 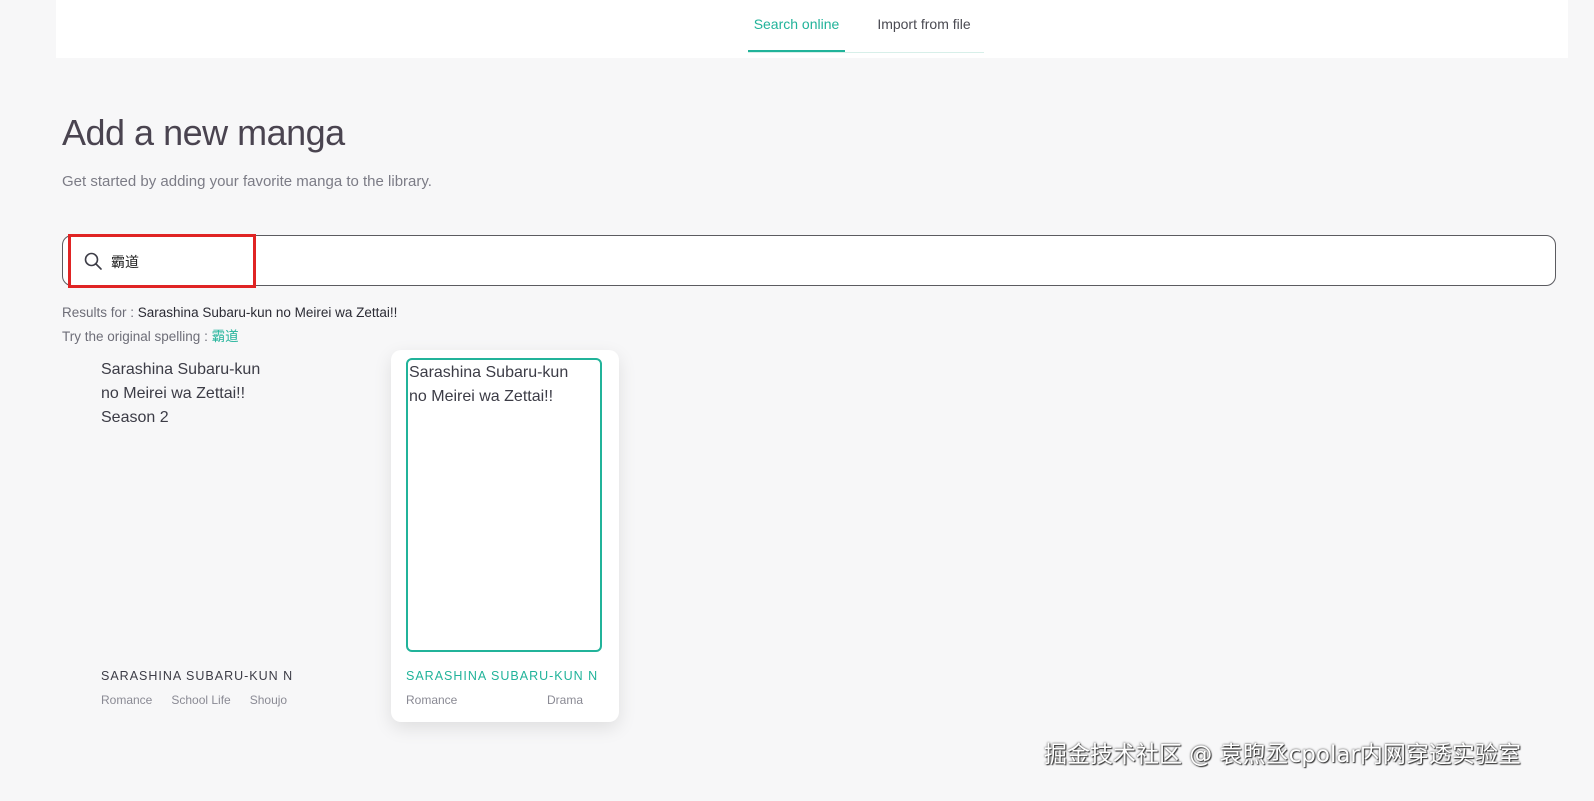 I want to click on search-box, so click(x=809, y=260).